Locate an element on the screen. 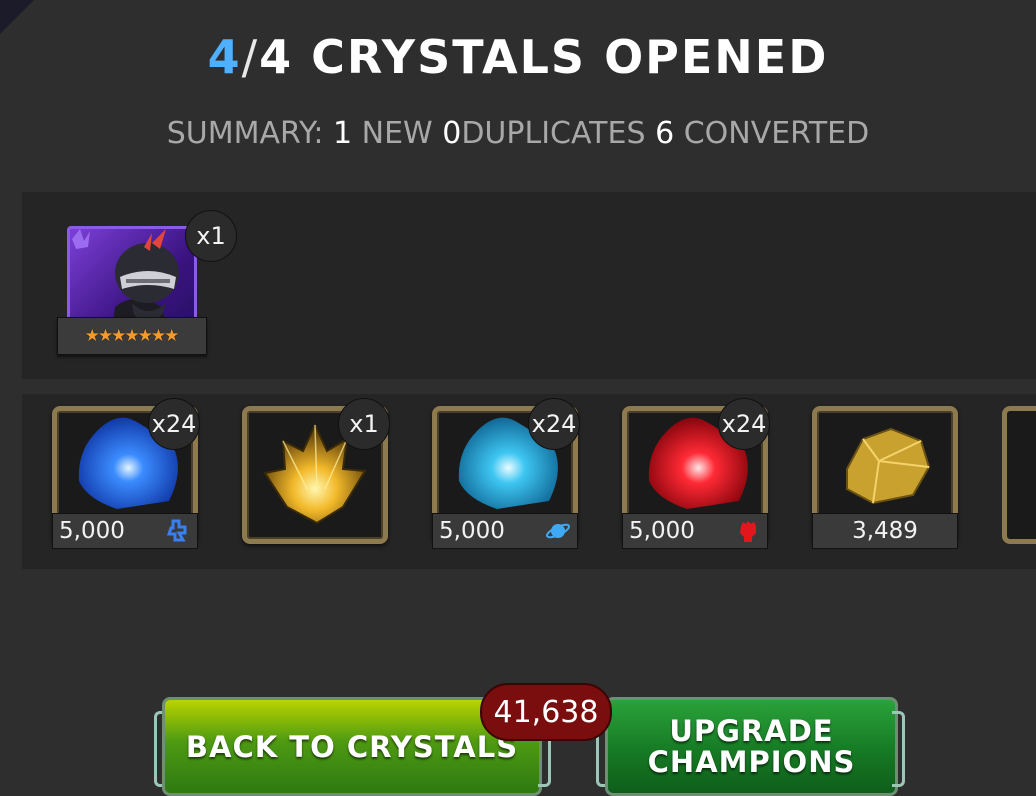 The image size is (1036, 796). item-quantity-badge: x1 is located at coordinates (364, 424).